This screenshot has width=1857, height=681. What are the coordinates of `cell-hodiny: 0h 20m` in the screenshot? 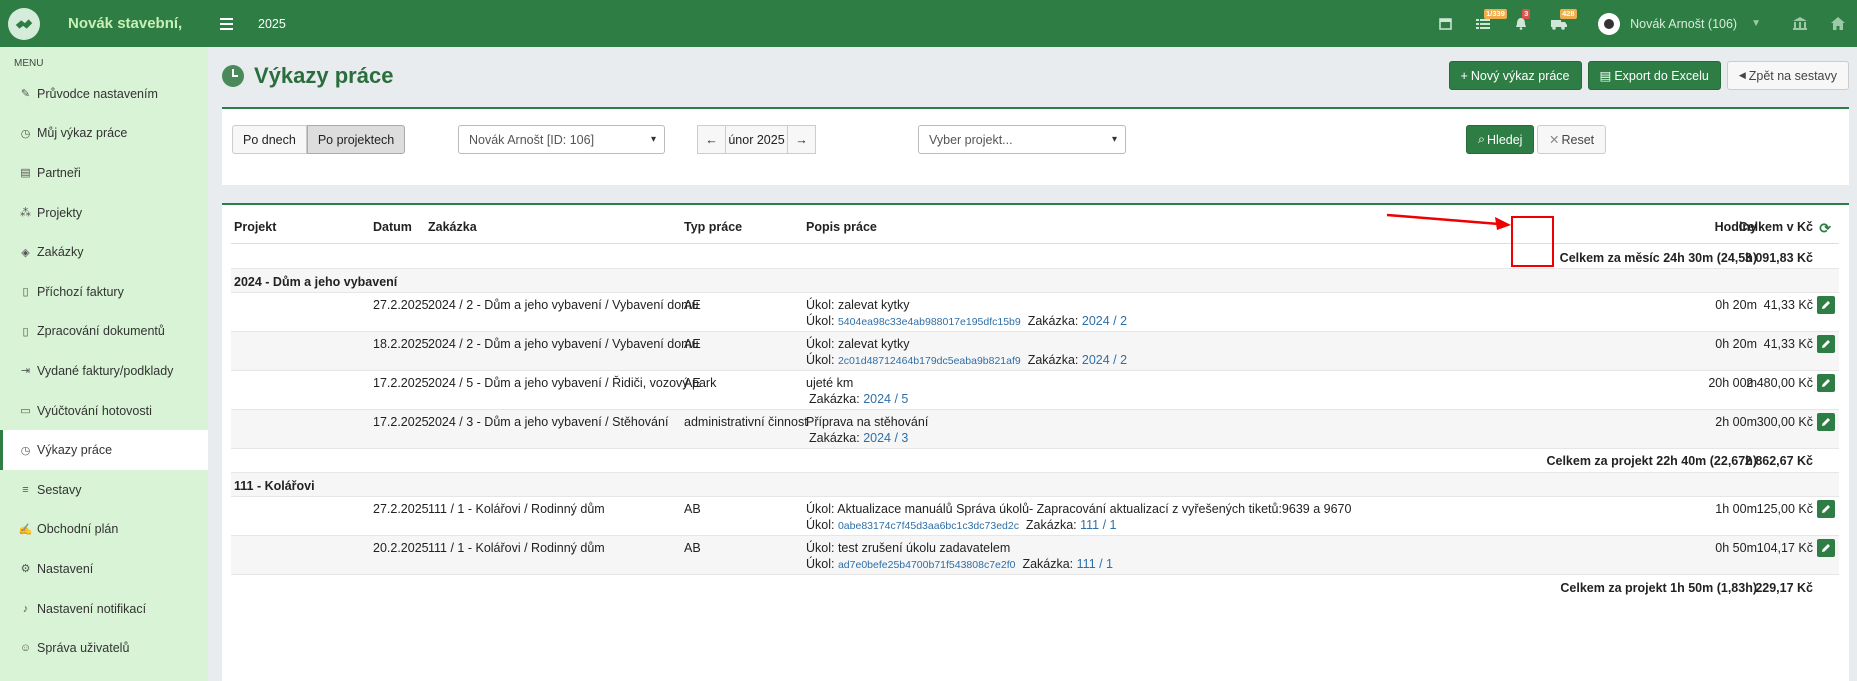 It's located at (1736, 305).